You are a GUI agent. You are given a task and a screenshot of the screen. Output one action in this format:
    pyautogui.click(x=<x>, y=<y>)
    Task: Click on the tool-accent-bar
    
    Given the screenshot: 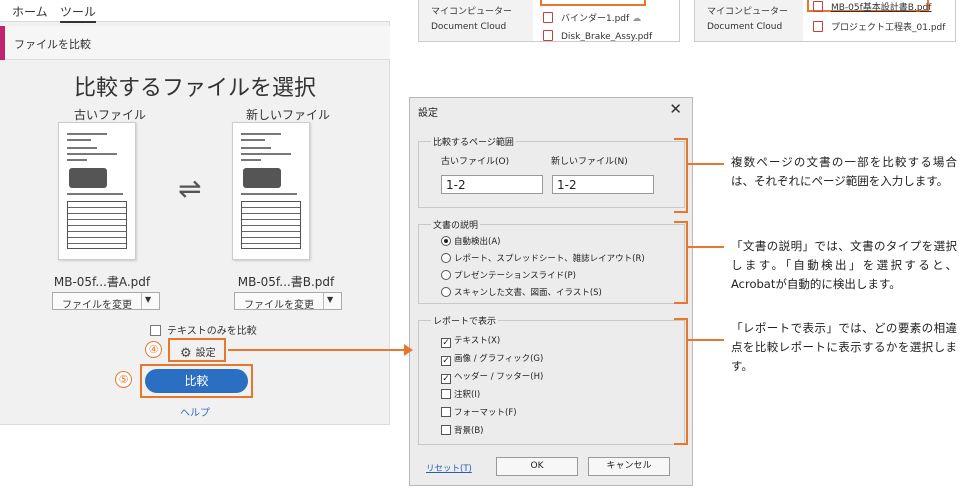 What is the action you would take?
    pyautogui.click(x=2, y=43)
    